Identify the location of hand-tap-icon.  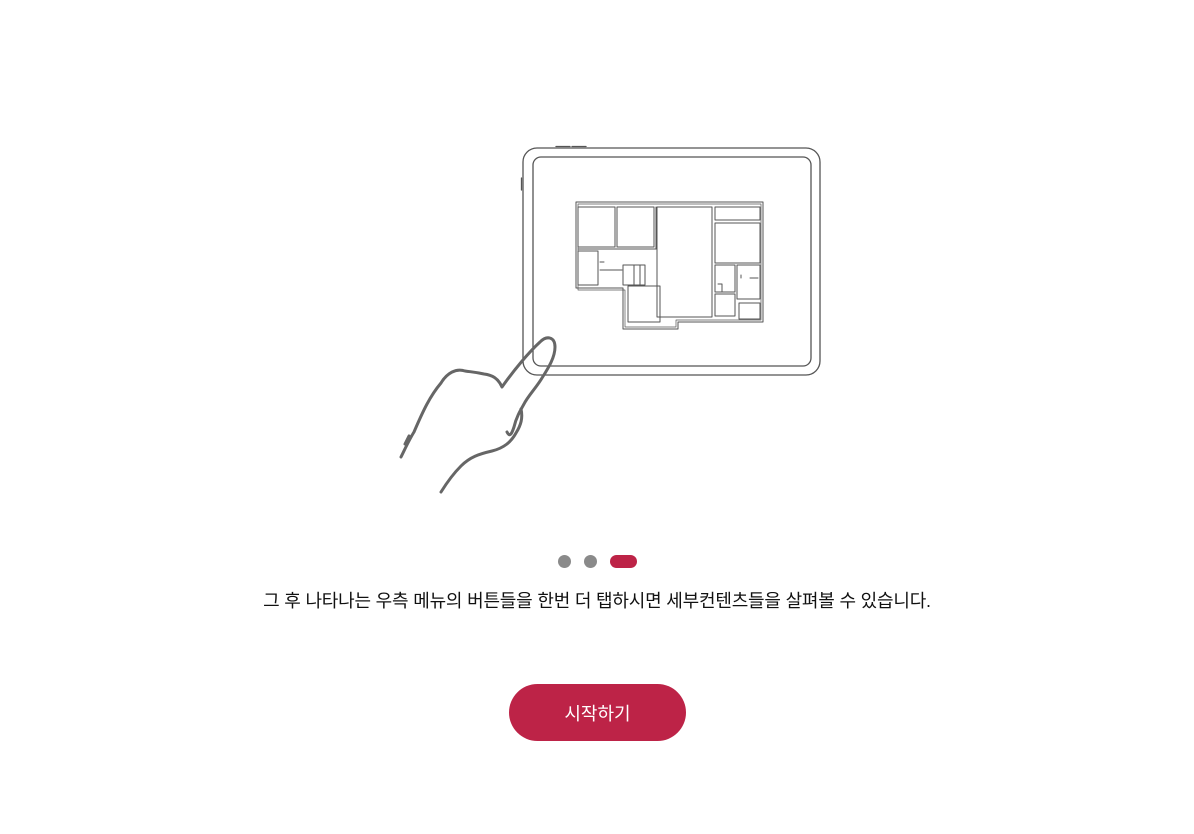
(478, 415).